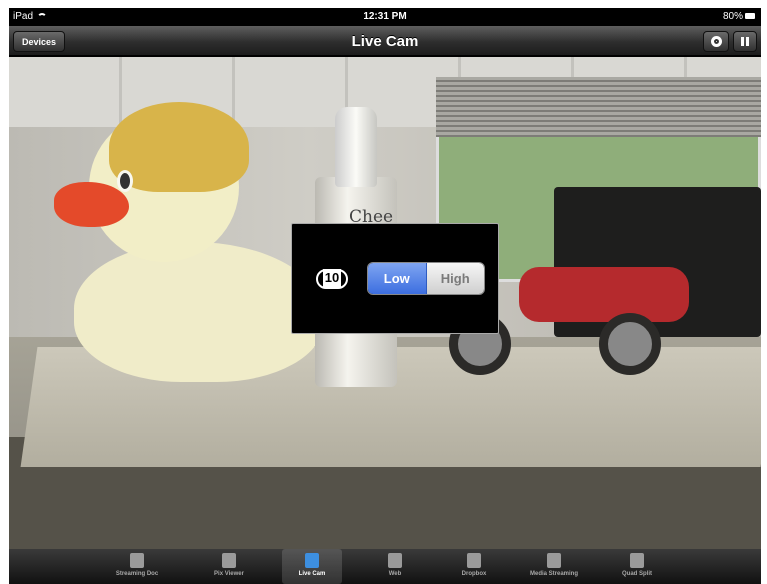  Describe the element at coordinates (137, 560) in the screenshot. I see `document-icon` at that location.